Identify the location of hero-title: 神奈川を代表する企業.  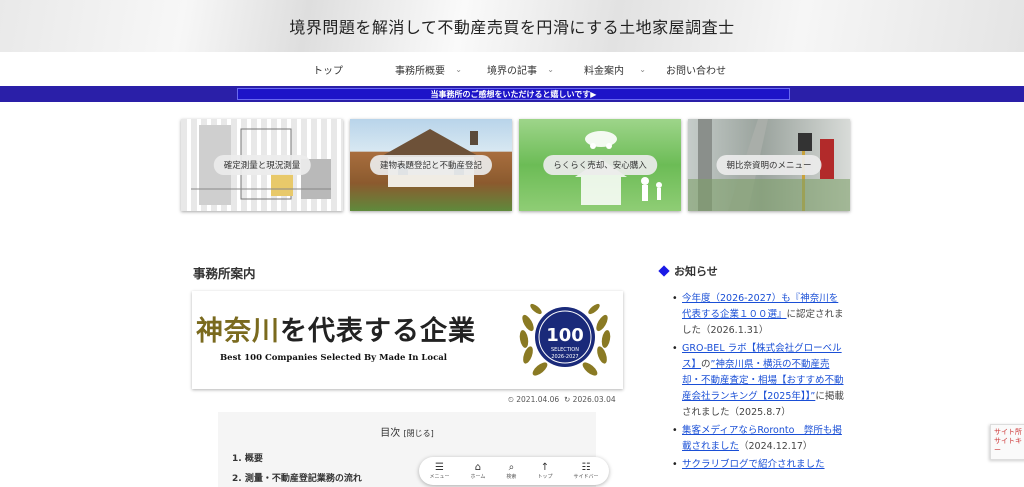
(336, 328).